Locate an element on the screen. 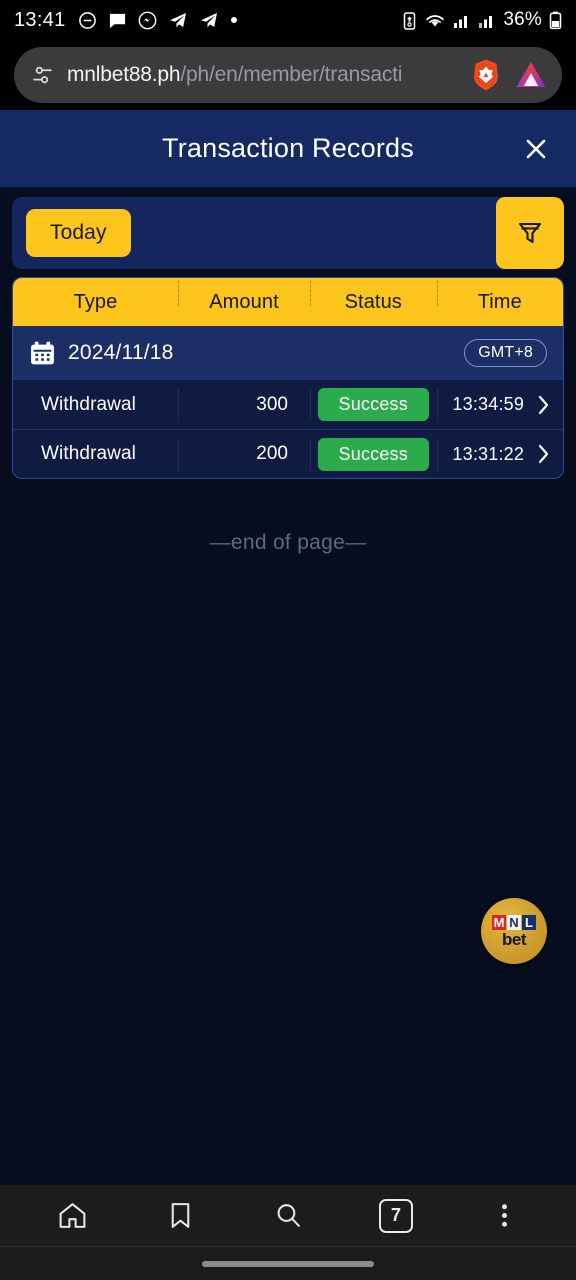  column-header-type: Type is located at coordinates (95, 301).